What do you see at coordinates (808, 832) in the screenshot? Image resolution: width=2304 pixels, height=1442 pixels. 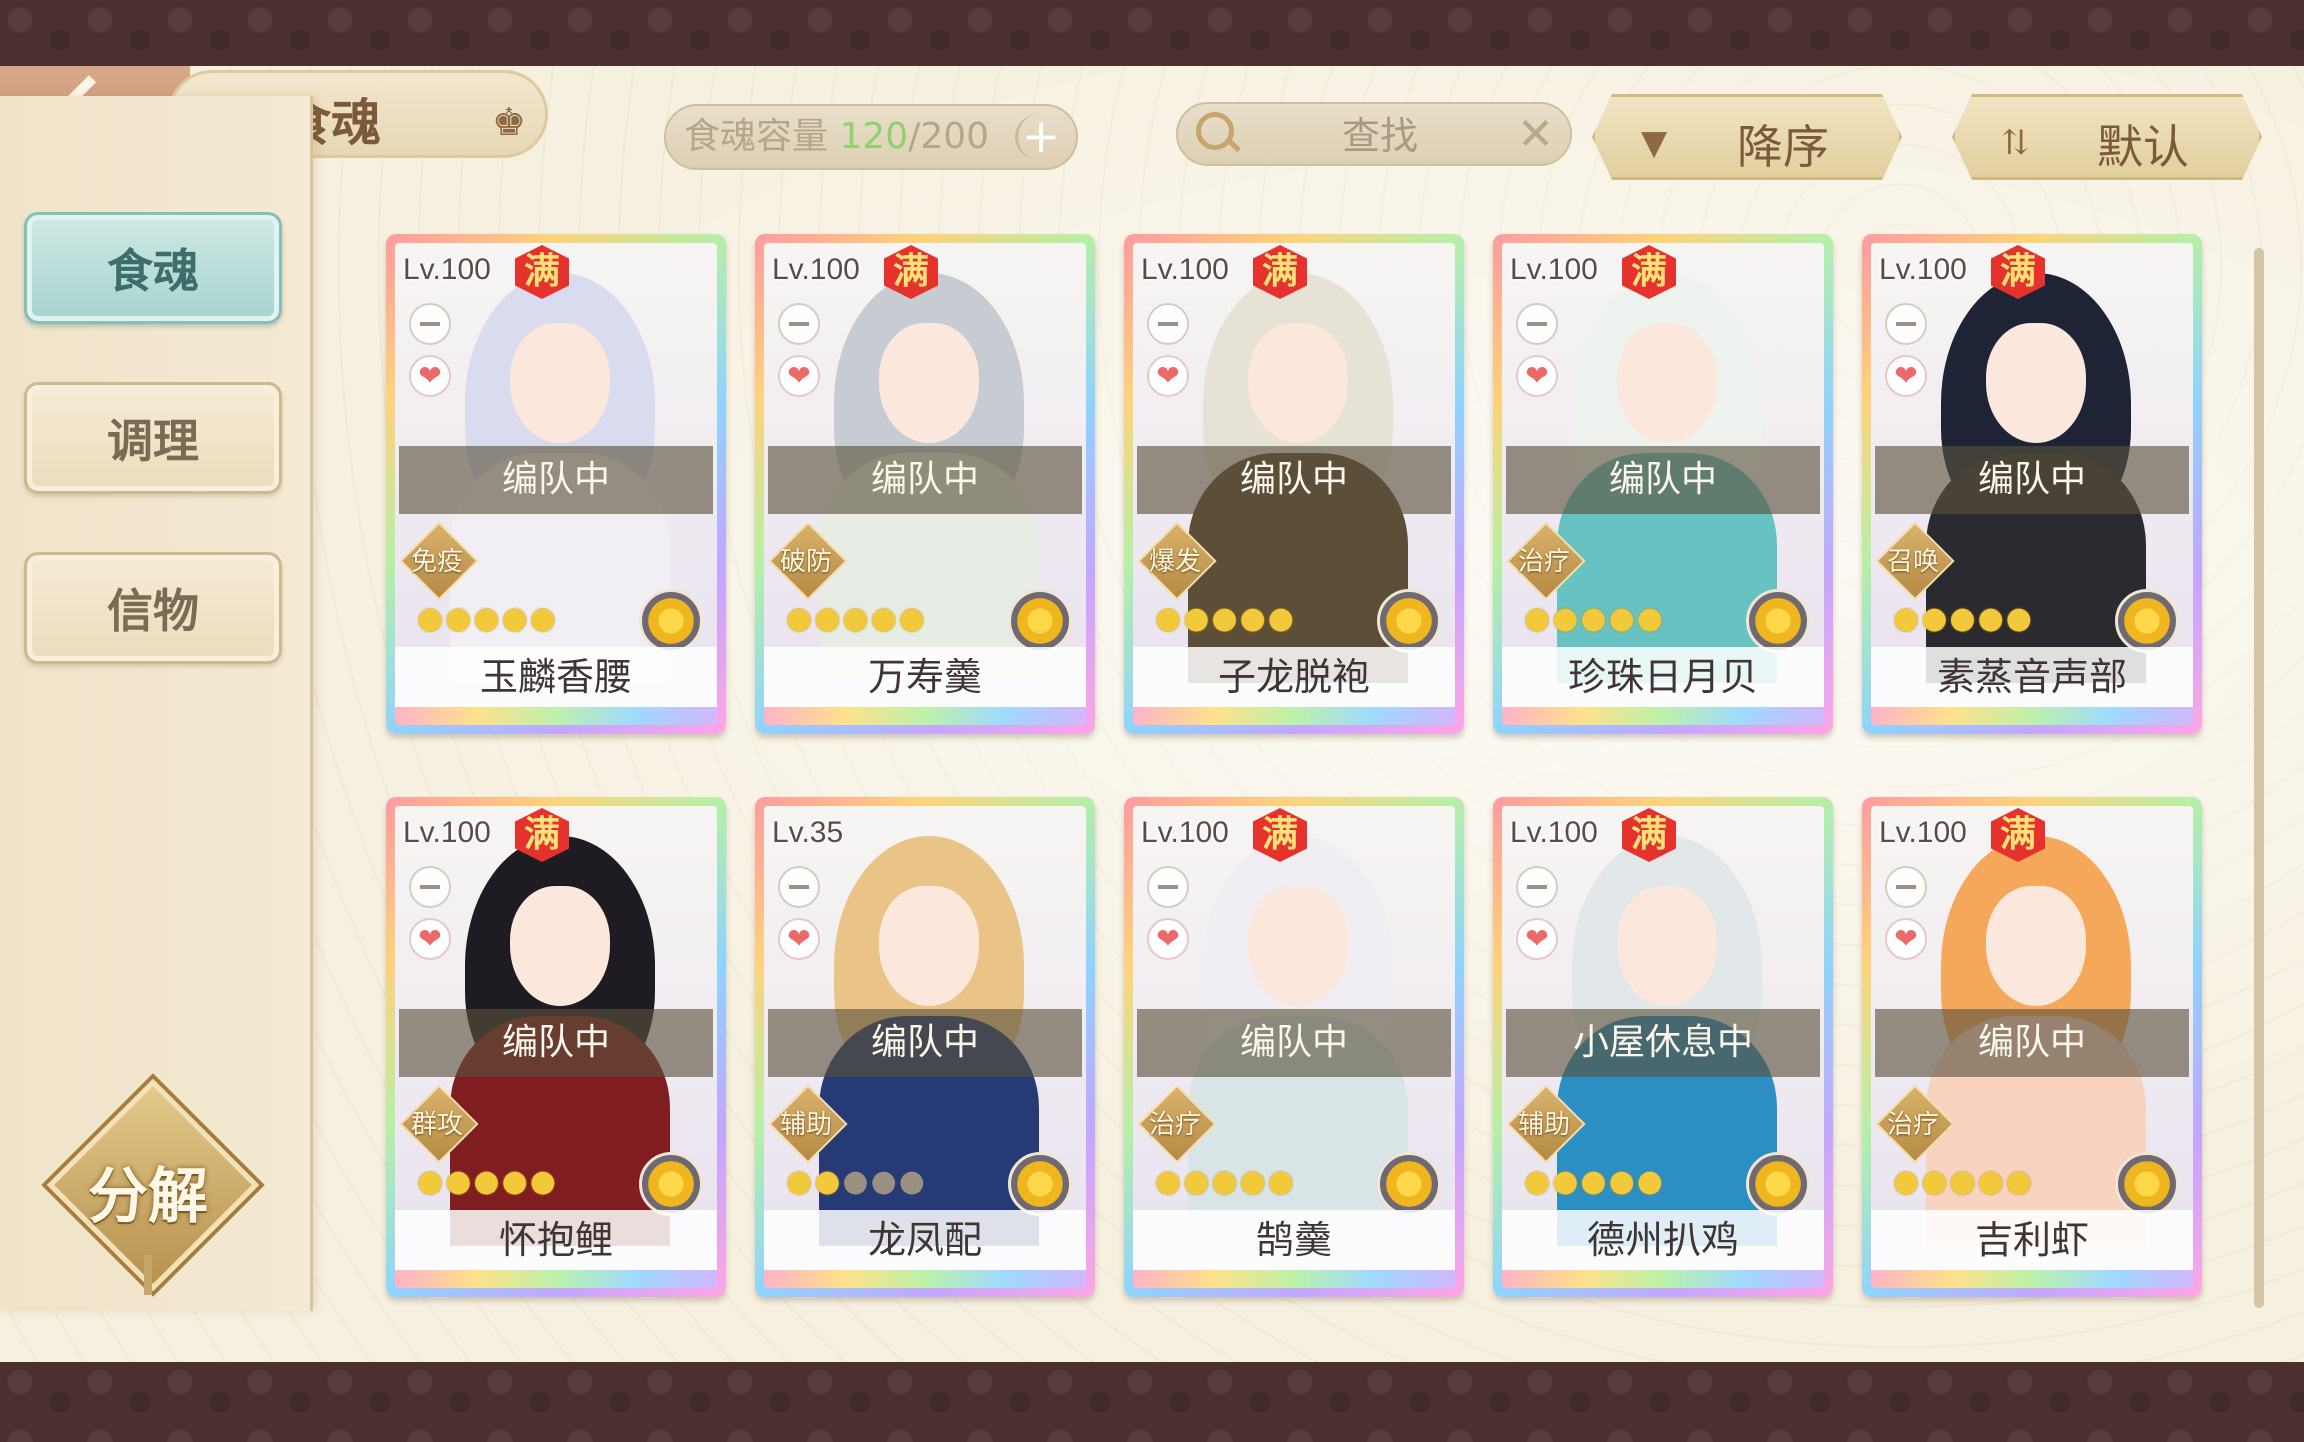 I see `level-label: Lv.35` at bounding box center [808, 832].